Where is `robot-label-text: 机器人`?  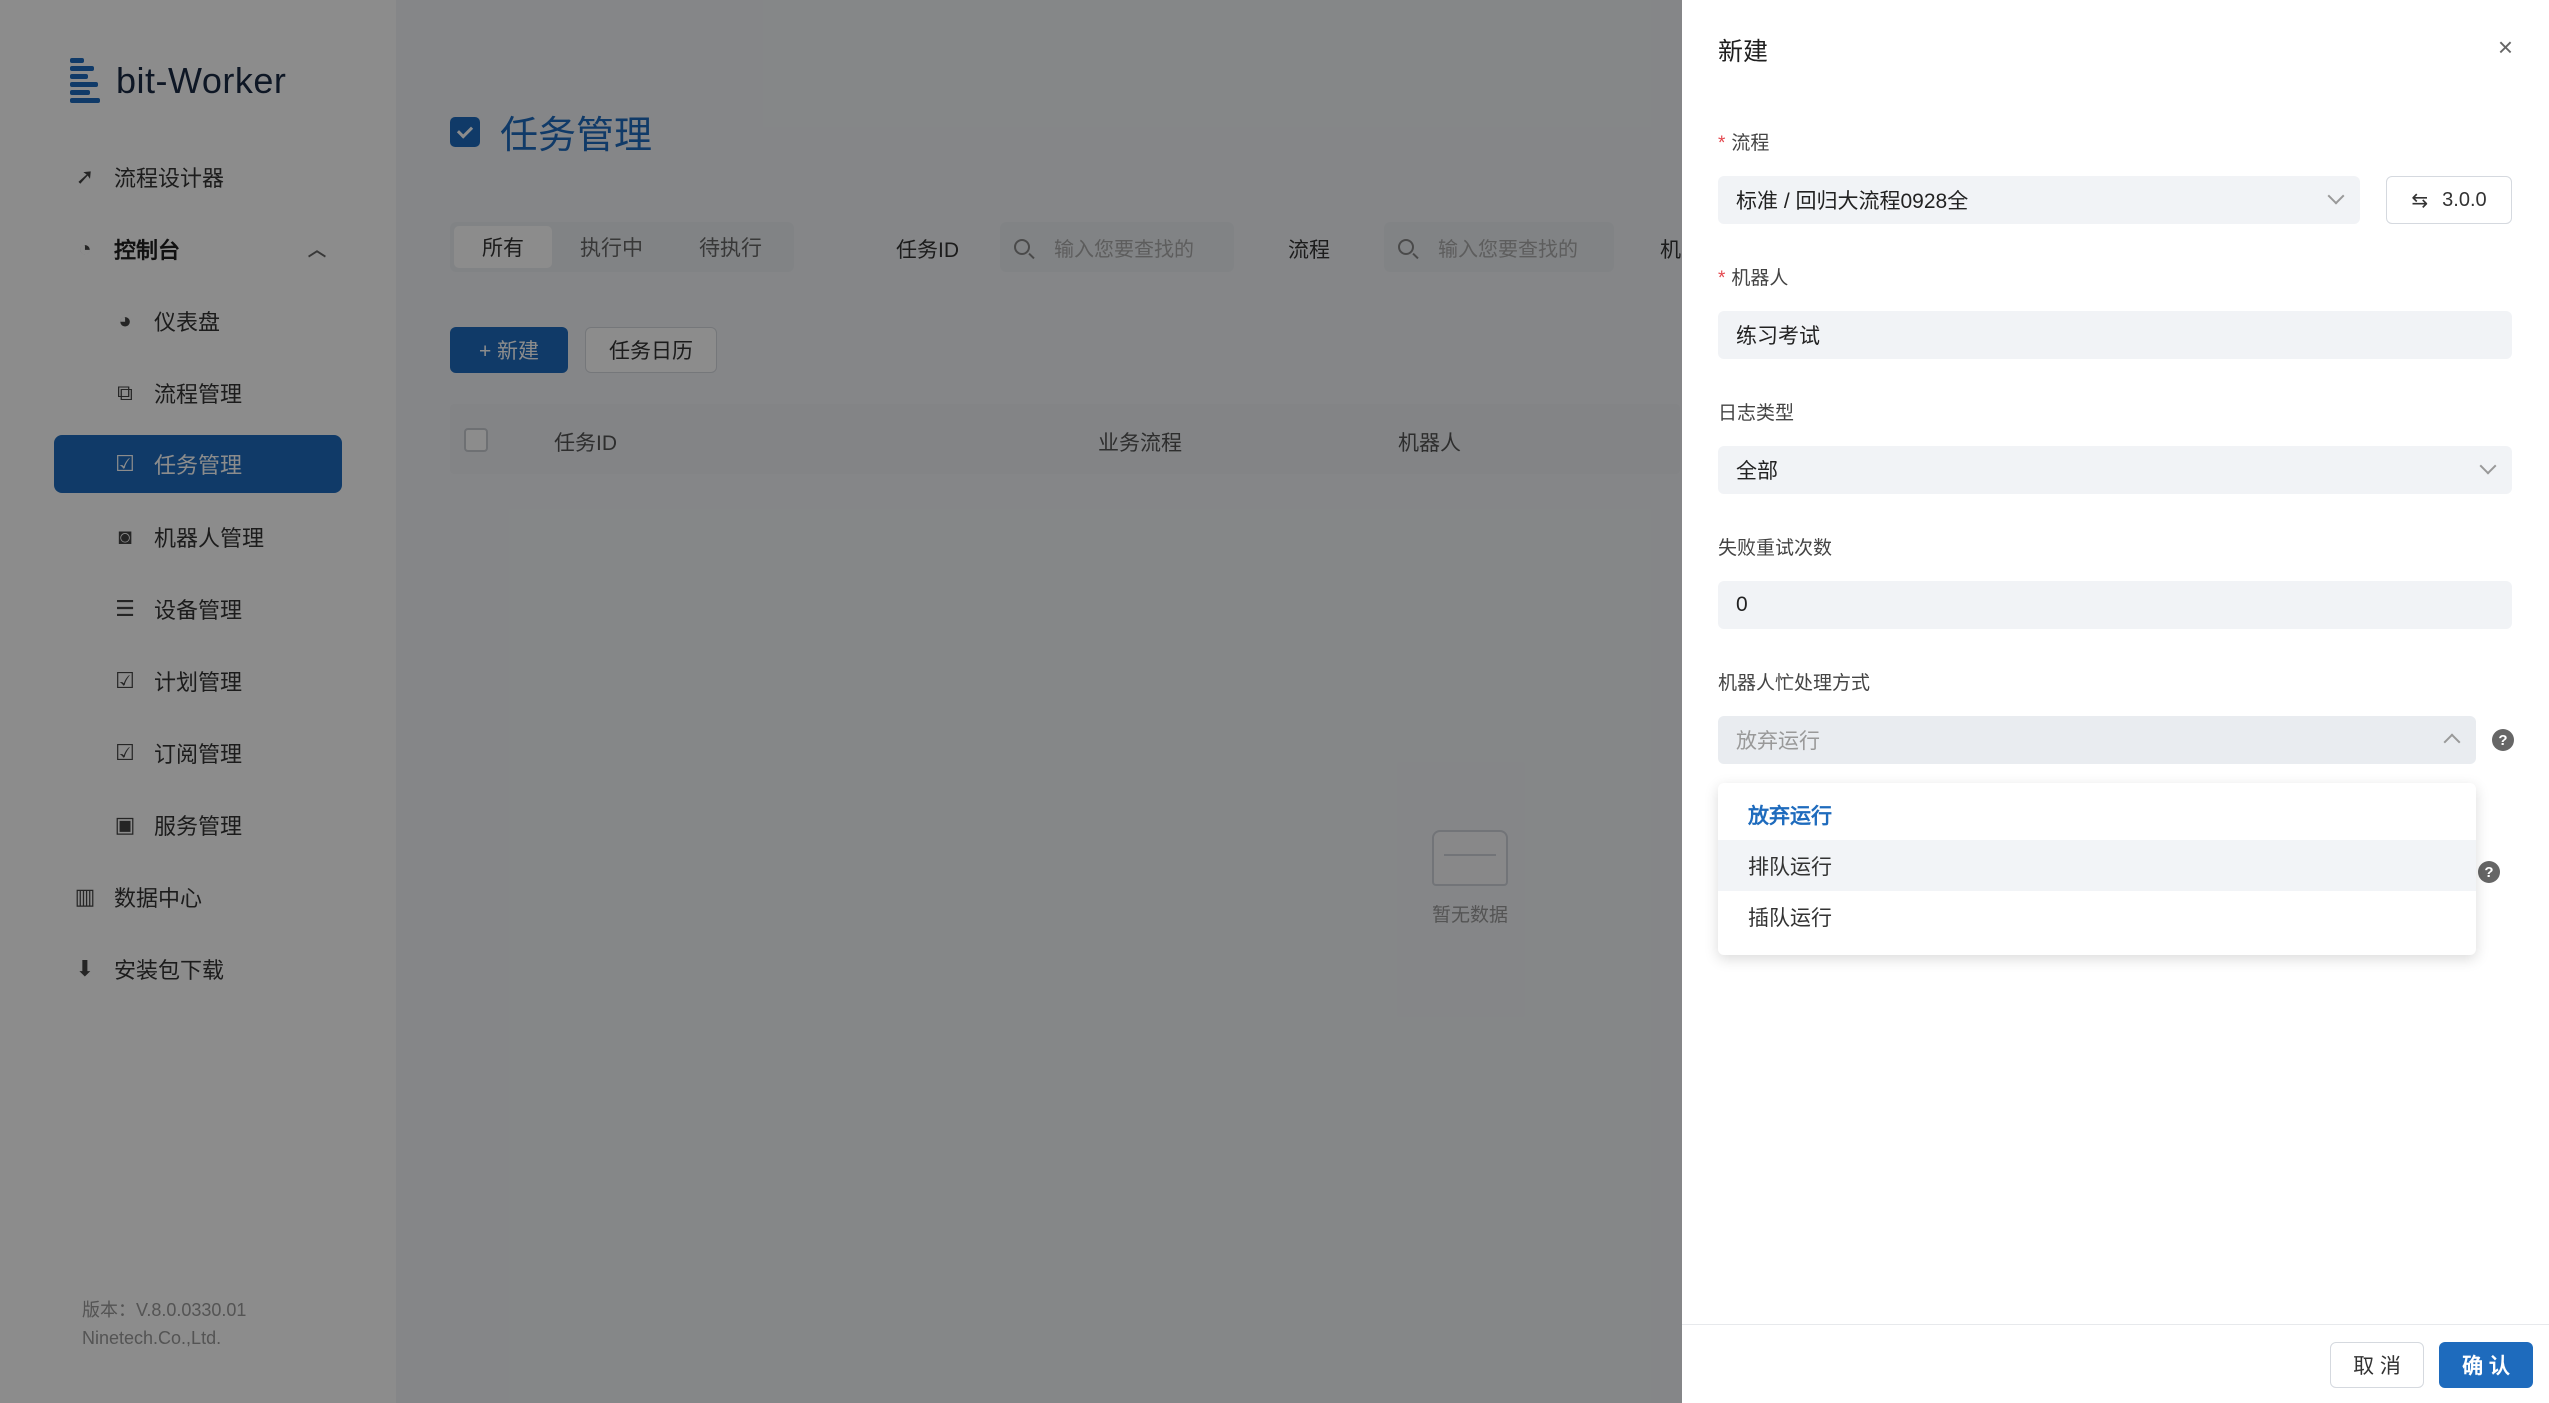 robot-label-text: 机器人 is located at coordinates (1760, 278).